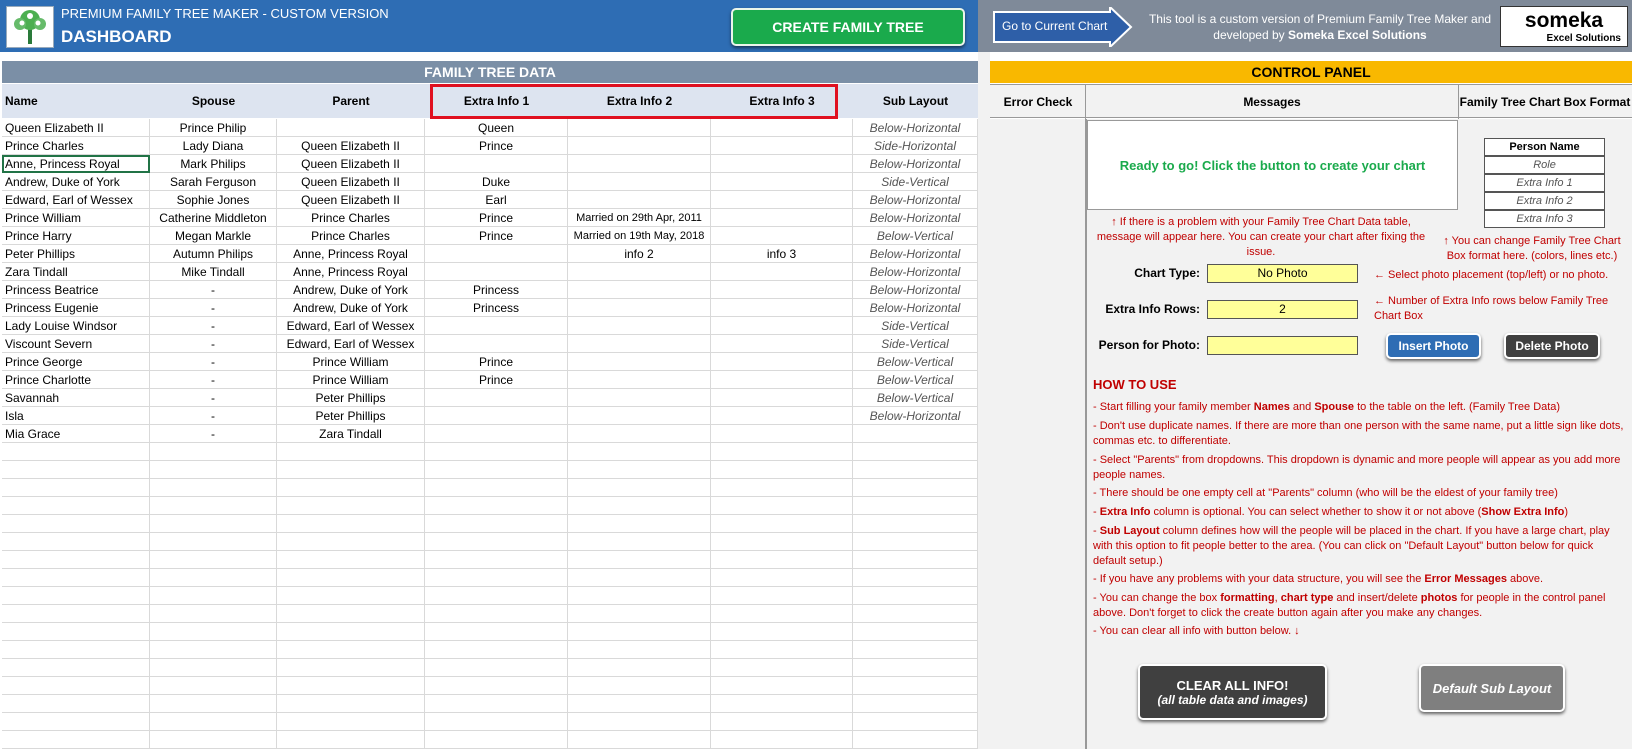 The width and height of the screenshot is (1632, 749). What do you see at coordinates (76, 218) in the screenshot?
I see `cell-name: Prince William` at bounding box center [76, 218].